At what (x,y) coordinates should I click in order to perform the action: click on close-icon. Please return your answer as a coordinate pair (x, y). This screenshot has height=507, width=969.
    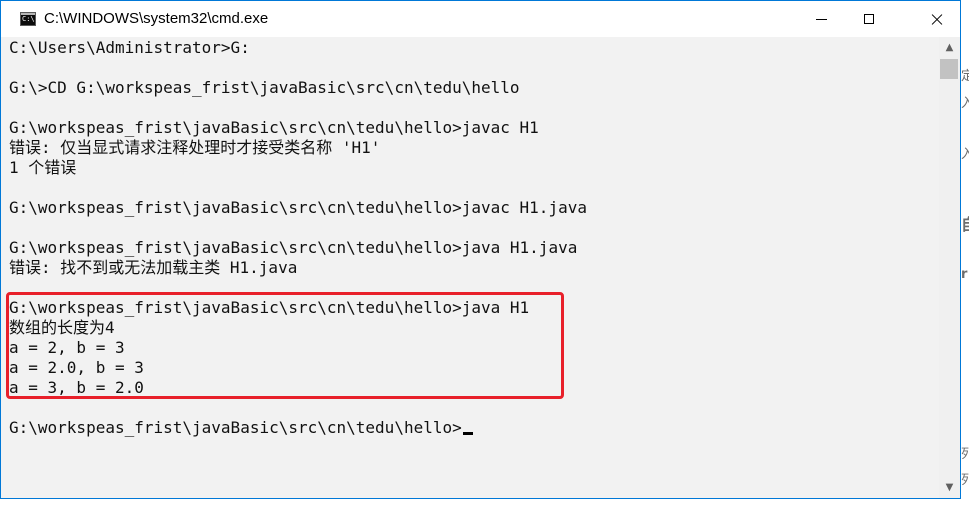
    Looking at the image, I should click on (937, 19).